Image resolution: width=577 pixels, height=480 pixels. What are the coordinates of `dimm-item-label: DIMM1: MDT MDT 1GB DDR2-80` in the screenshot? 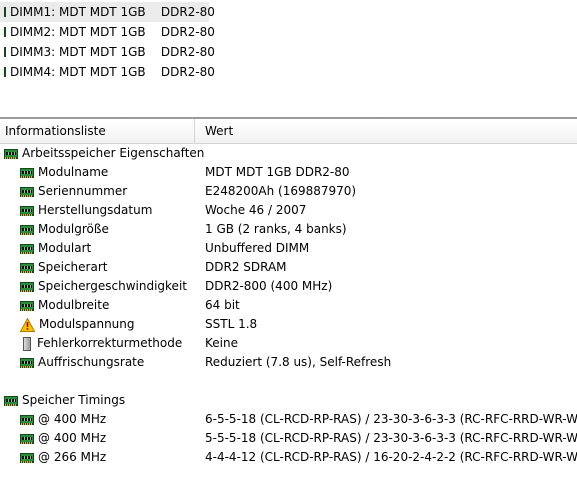 It's located at (112, 12).